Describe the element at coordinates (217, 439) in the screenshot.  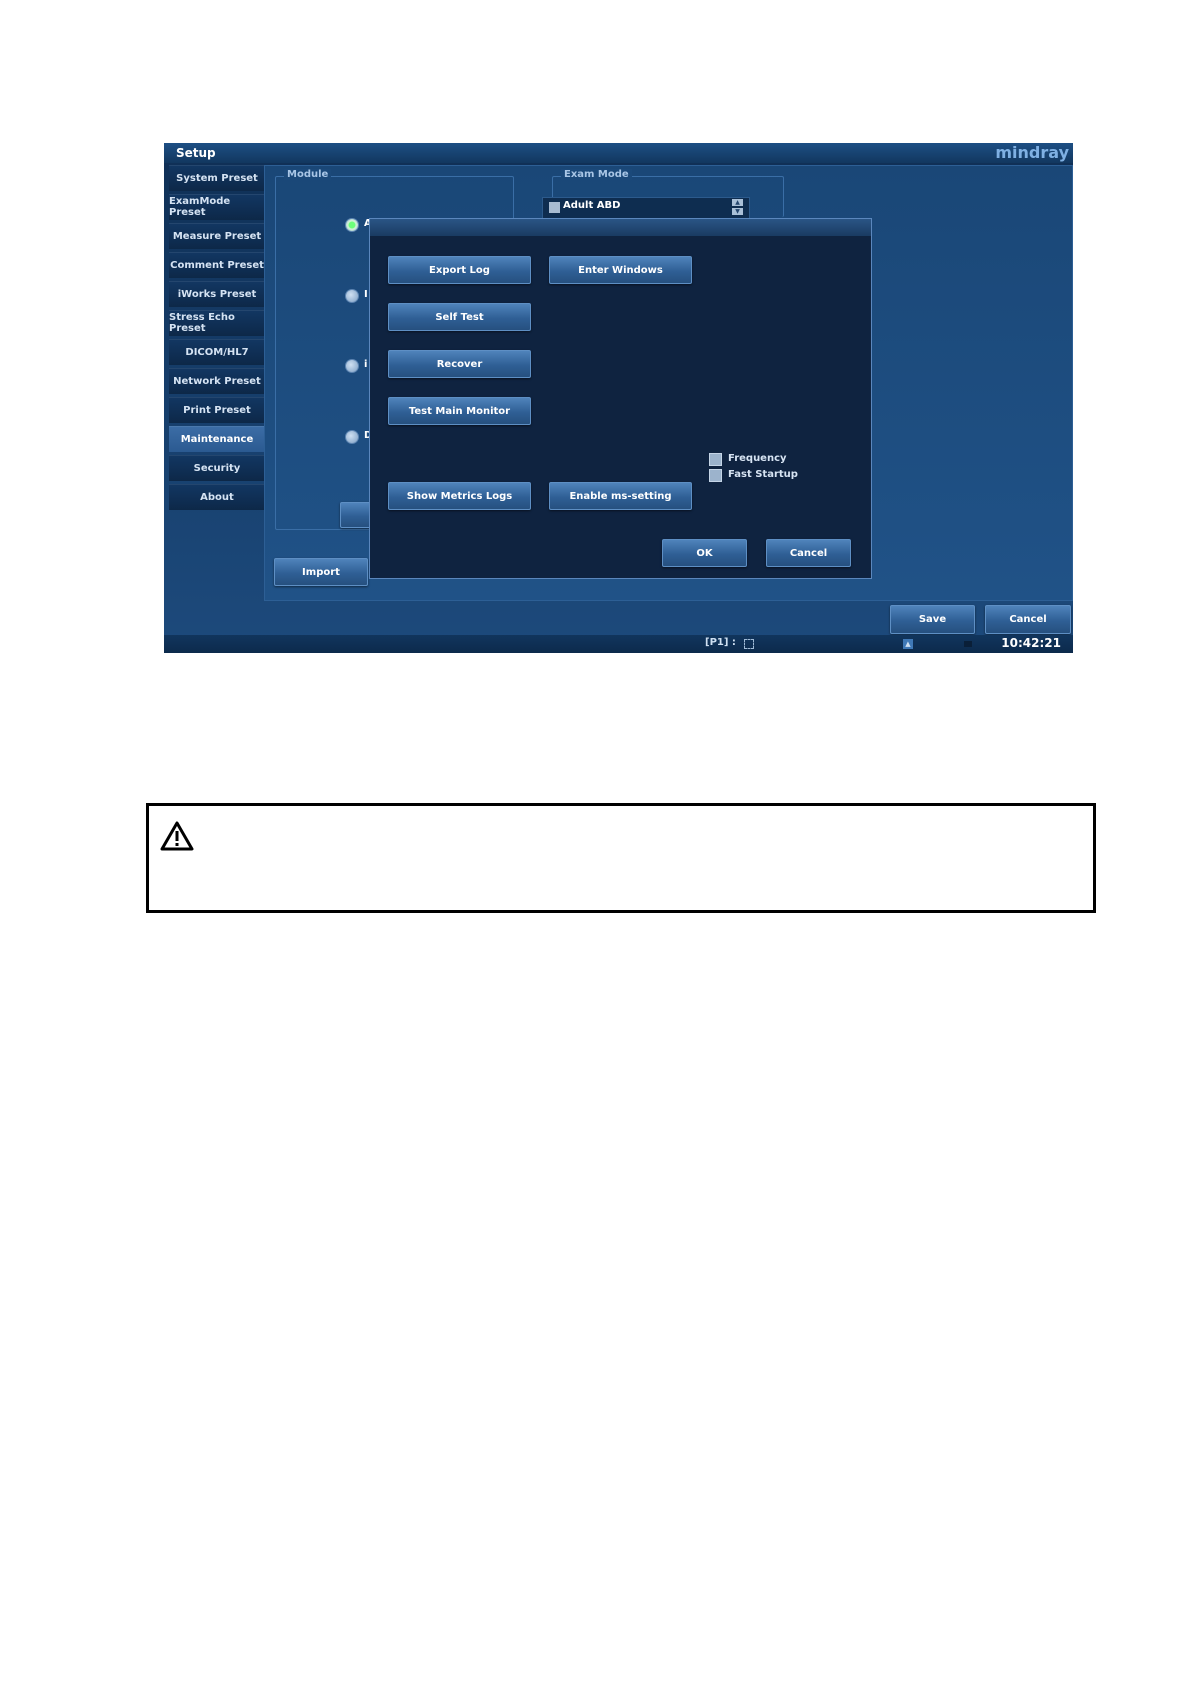
I see `sidebar-item-maintenance: Maintenance` at that location.